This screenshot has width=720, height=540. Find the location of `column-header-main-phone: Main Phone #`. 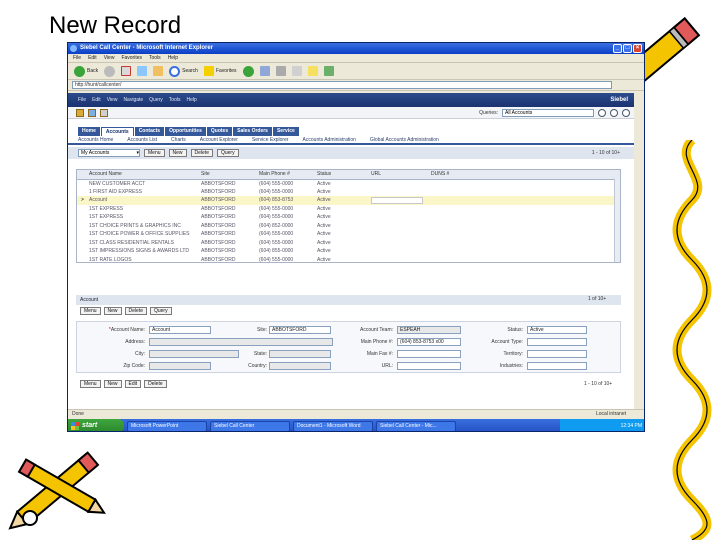

column-header-main-phone: Main Phone # is located at coordinates (284, 175).